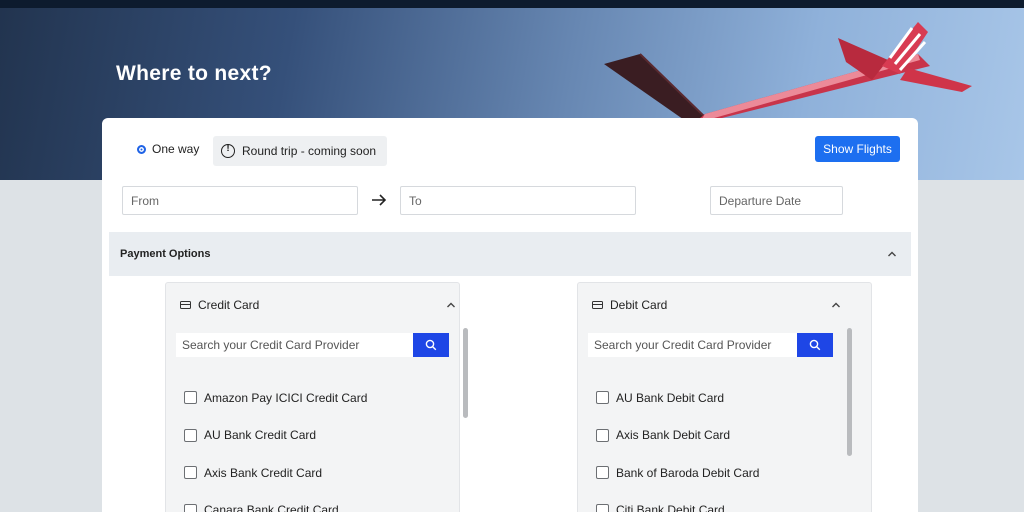 The image size is (1024, 512). I want to click on list-item-label: Canara Bank Credit Card, so click(271, 507).